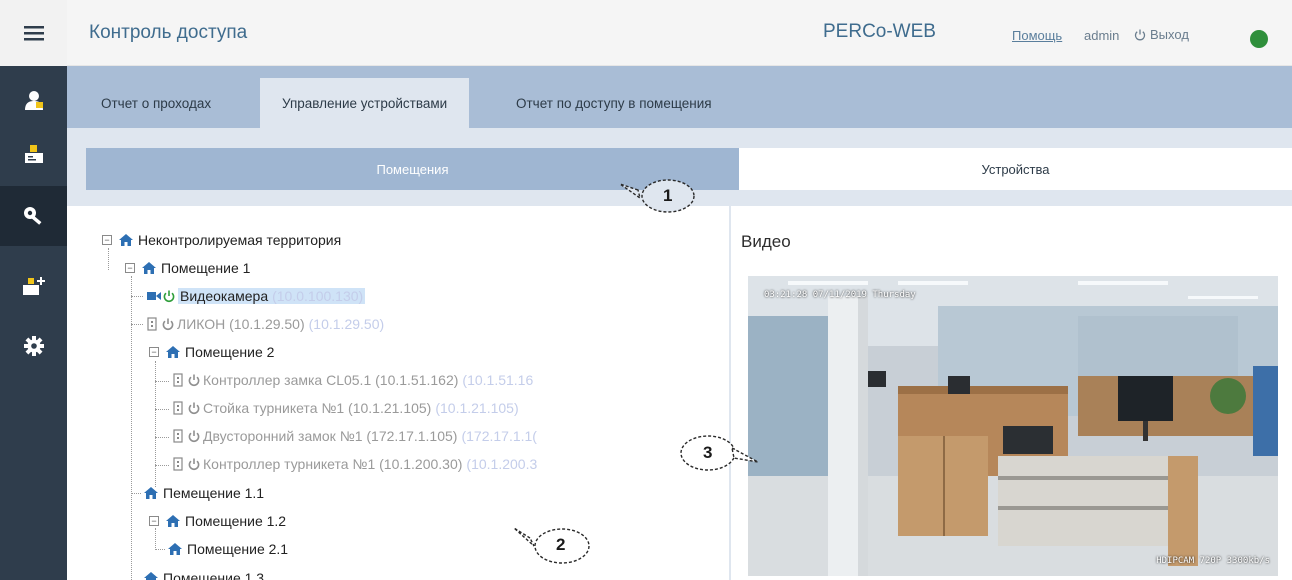 Image resolution: width=1292 pixels, height=580 pixels. I want to click on tree-node-room-1-1: Пемещение 1.1, so click(203, 493).